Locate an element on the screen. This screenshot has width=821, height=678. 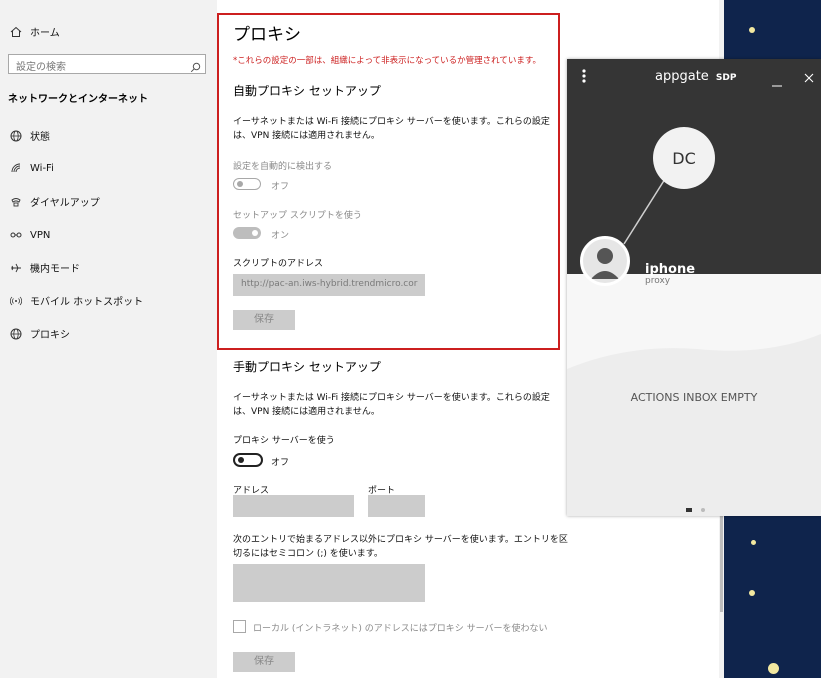
search-placeholder: 設定の検索 is located at coordinates (41, 67).